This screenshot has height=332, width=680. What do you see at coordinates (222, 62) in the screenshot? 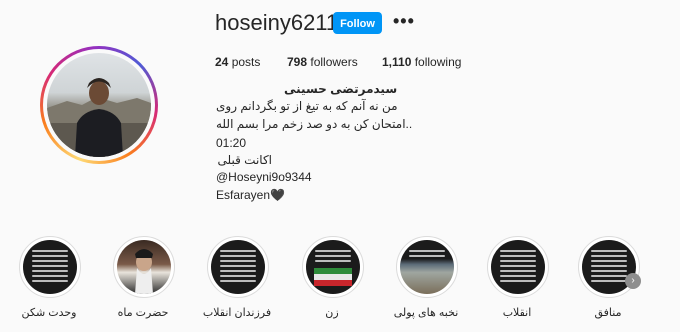
I see `posts-count: 24` at bounding box center [222, 62].